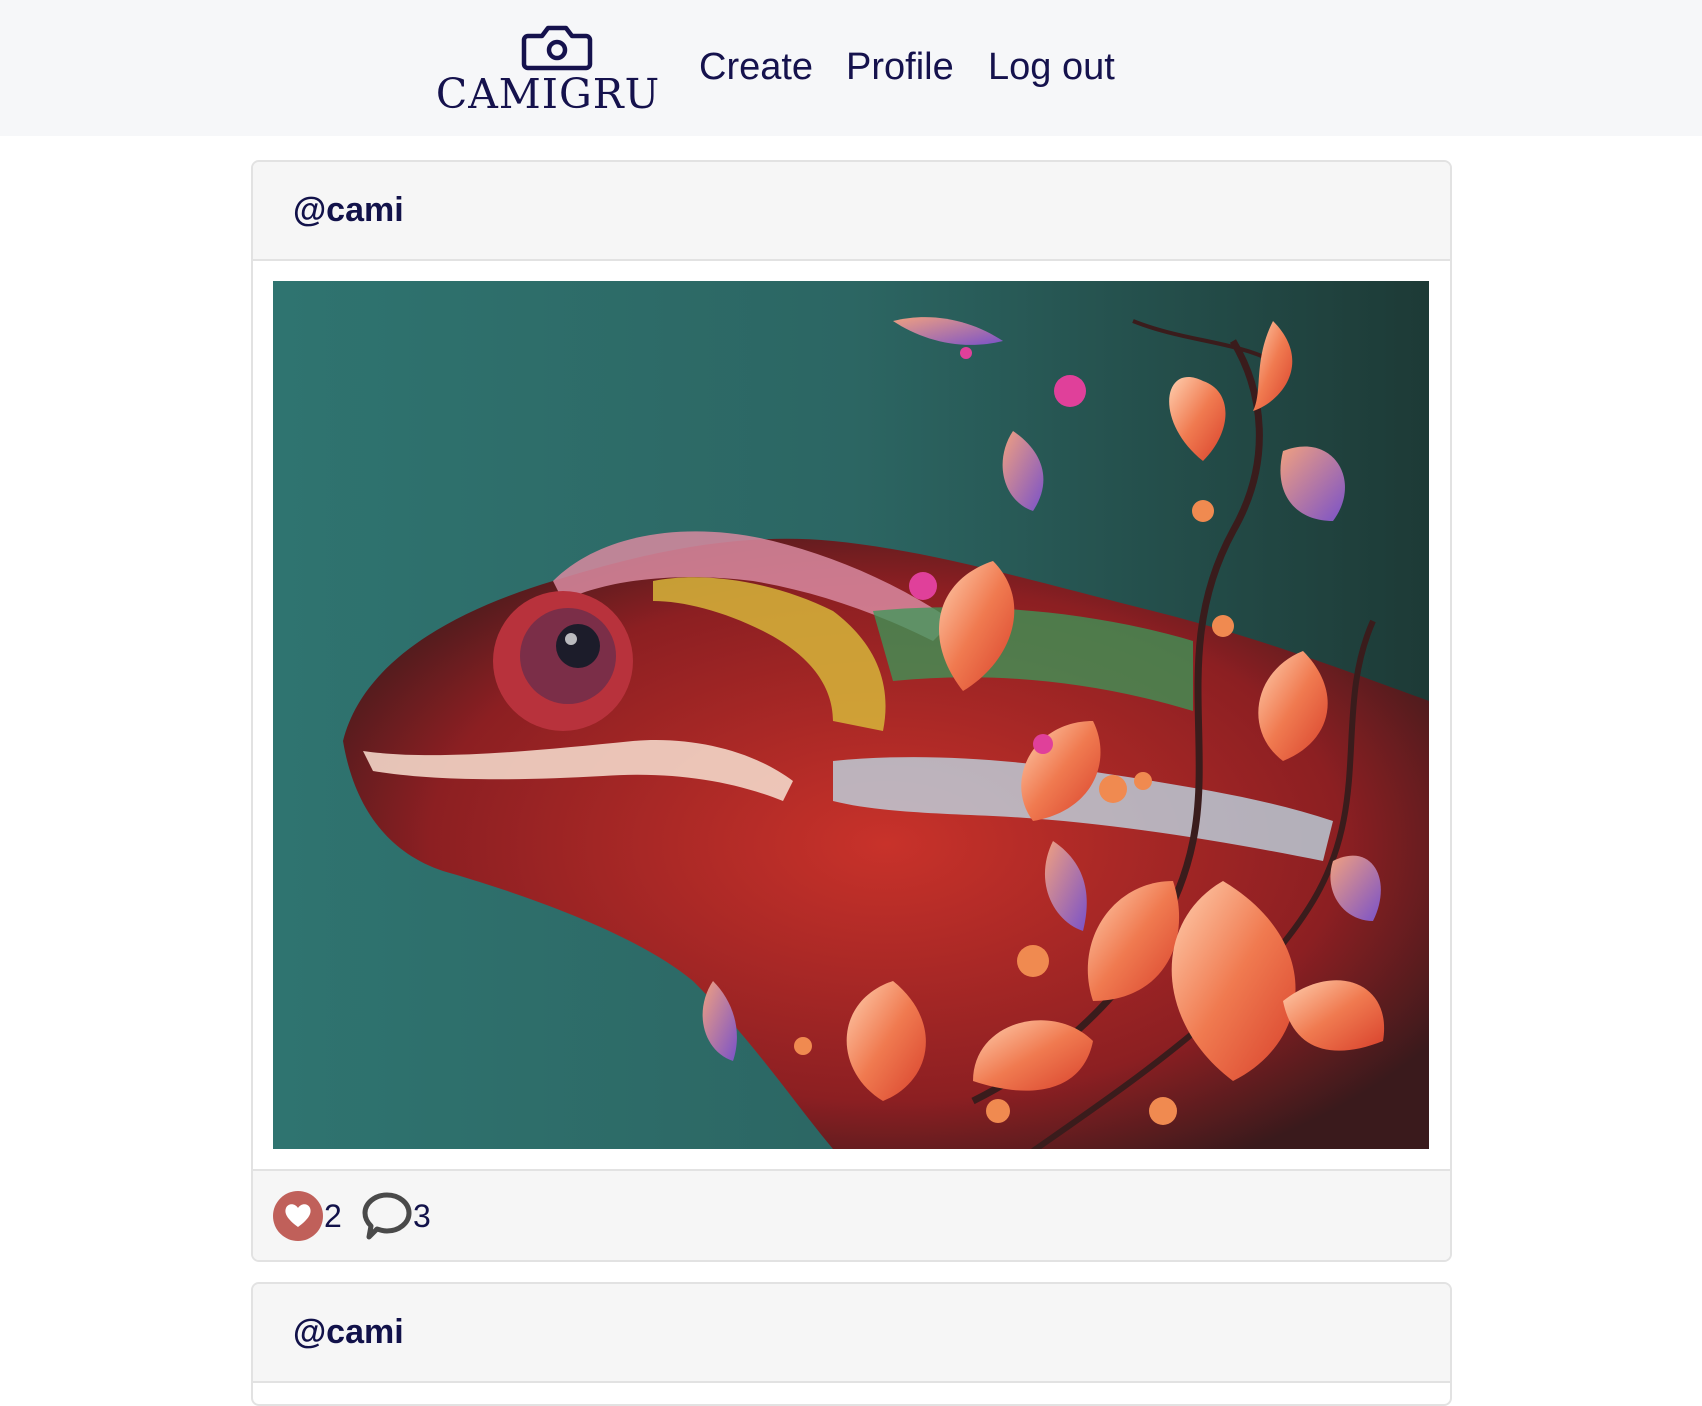 The height and width of the screenshot is (1406, 1702). What do you see at coordinates (422, 1216) in the screenshot?
I see `comment-count: 3` at bounding box center [422, 1216].